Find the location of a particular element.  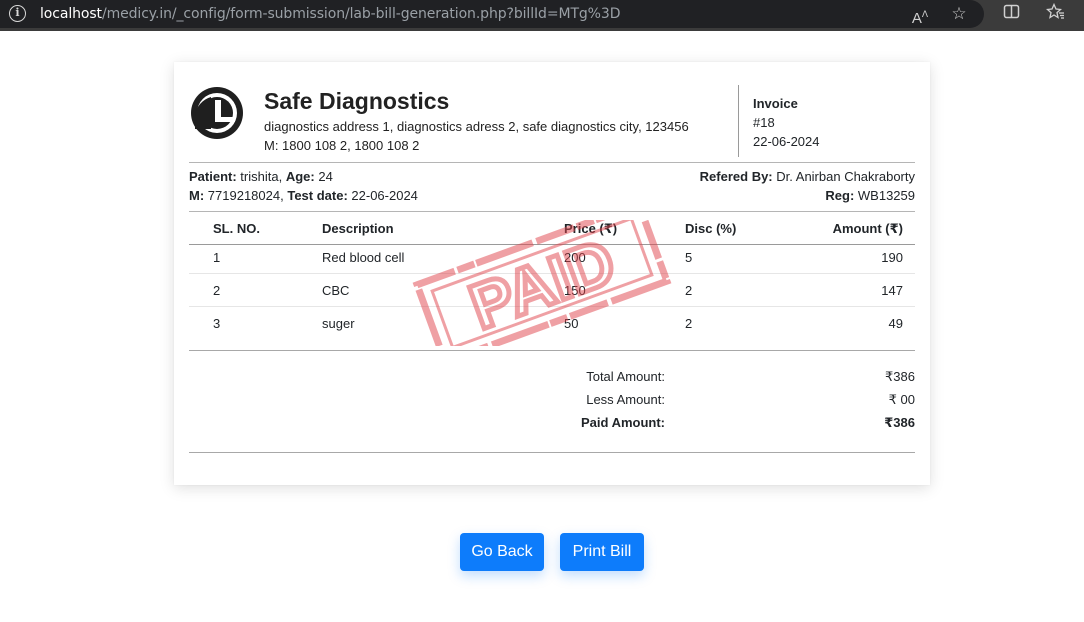

split-screen-icon is located at coordinates (1011, 14).